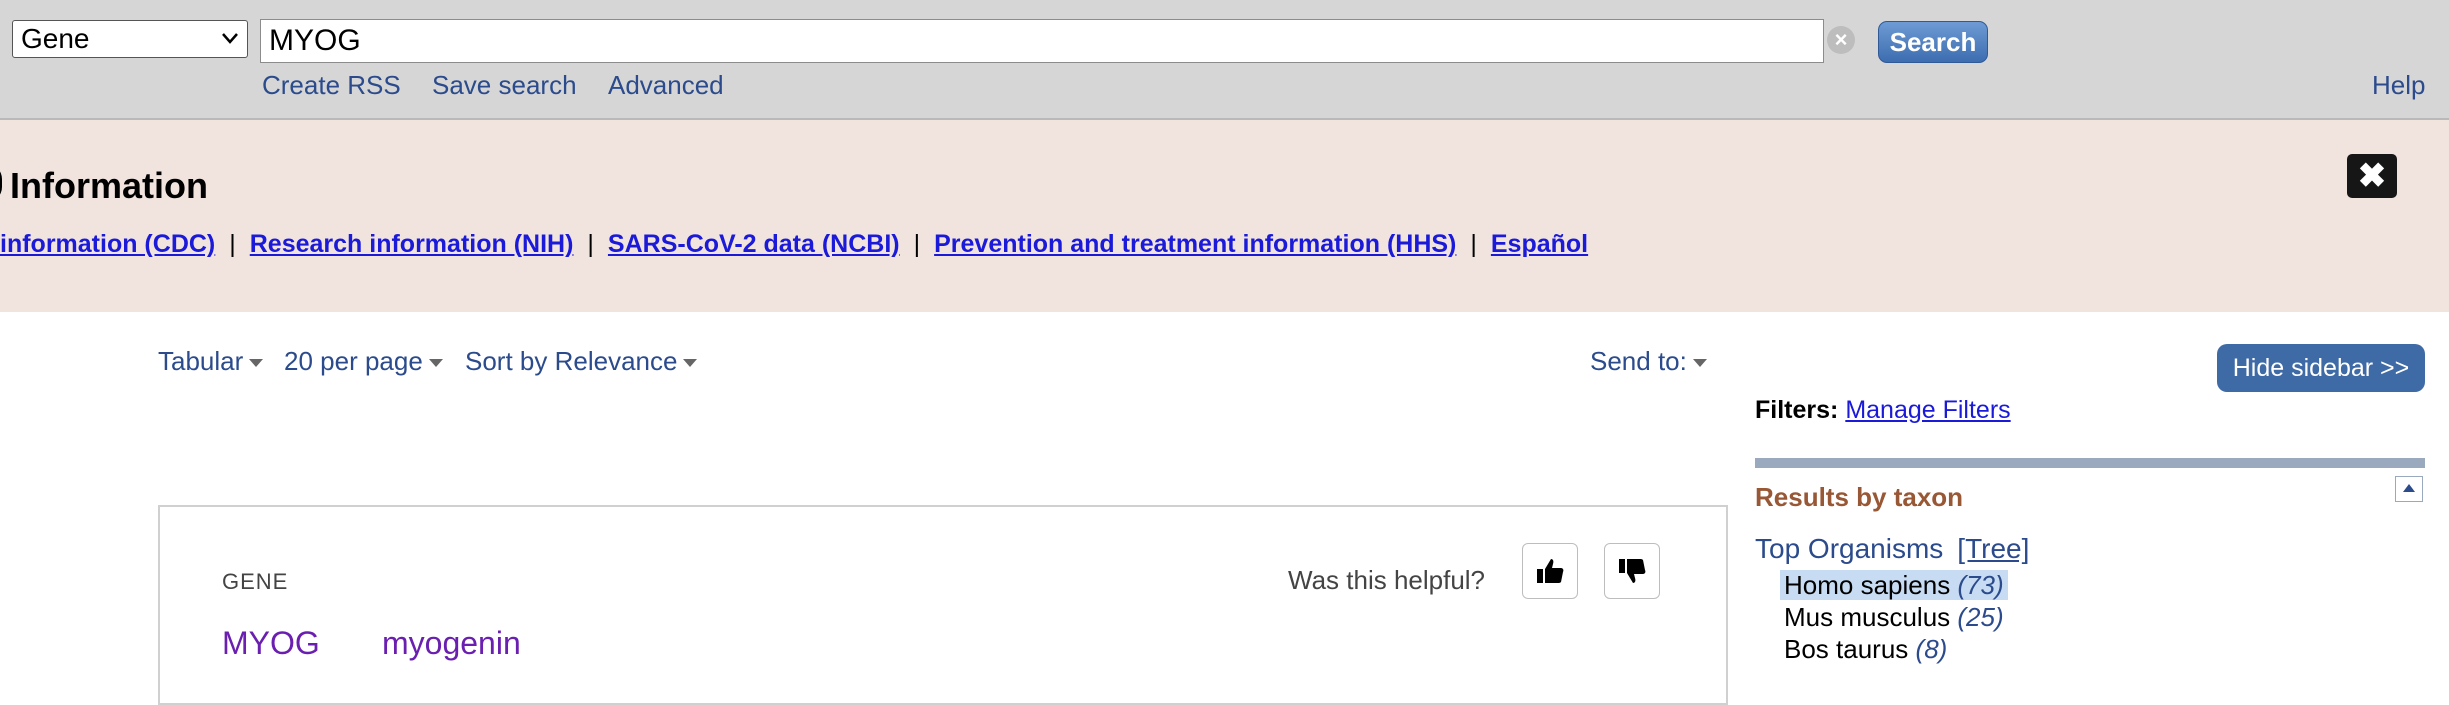  What do you see at coordinates (230, 38) in the screenshot?
I see `chevron-down-icon` at bounding box center [230, 38].